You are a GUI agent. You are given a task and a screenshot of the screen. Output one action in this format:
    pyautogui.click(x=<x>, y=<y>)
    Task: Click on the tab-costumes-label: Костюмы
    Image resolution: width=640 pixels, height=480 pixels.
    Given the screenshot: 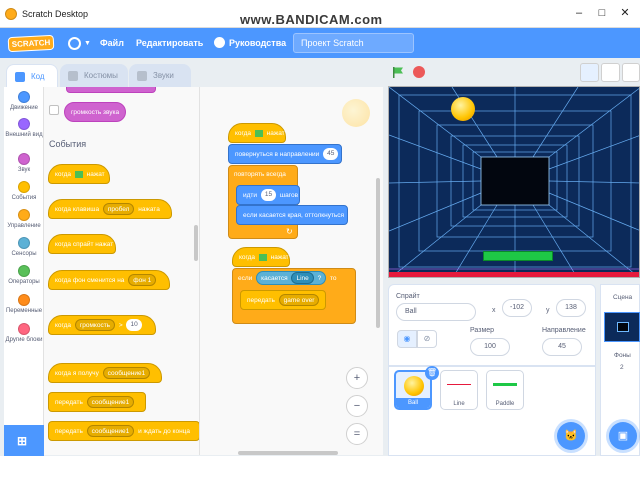 What is the action you would take?
    pyautogui.click(x=101, y=75)
    